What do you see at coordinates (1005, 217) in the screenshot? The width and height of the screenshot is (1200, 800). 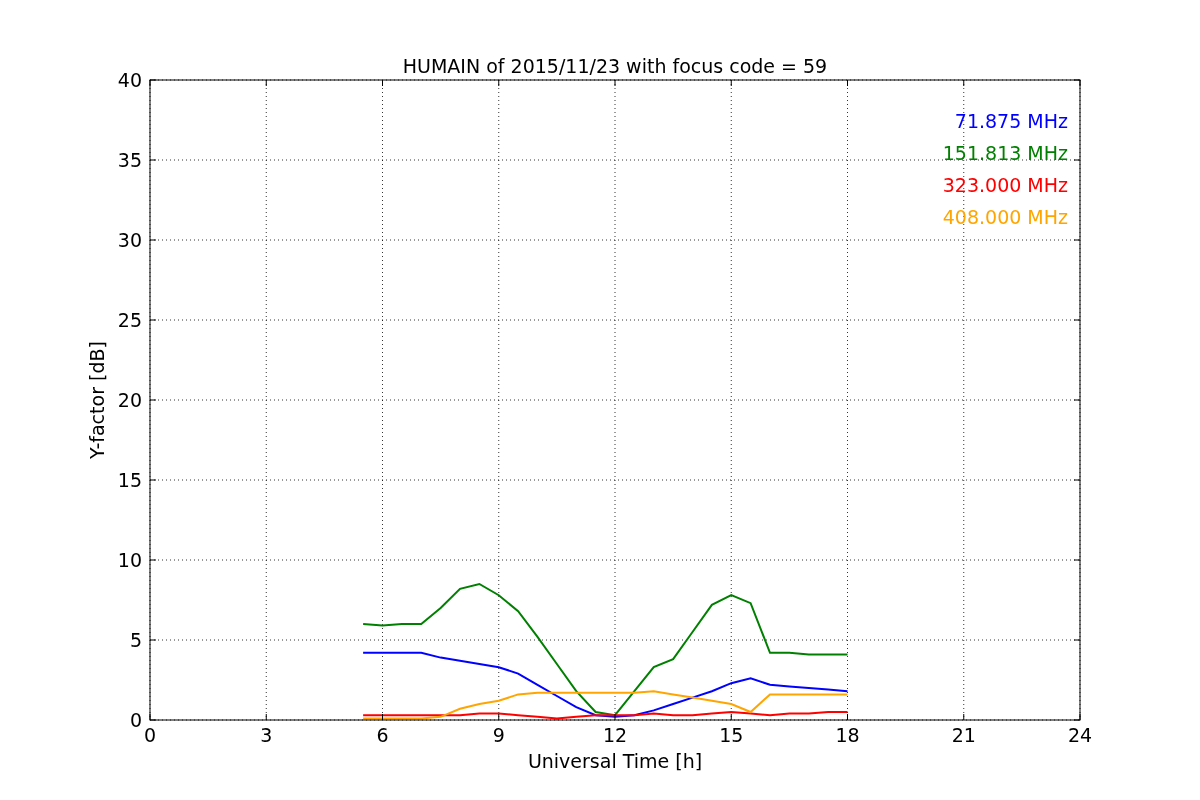 I see `legend-label: 408.000 MHz` at bounding box center [1005, 217].